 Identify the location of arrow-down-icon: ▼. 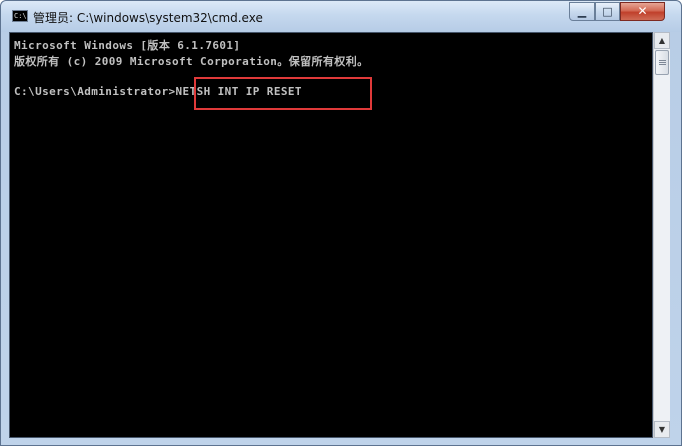
(662, 429).